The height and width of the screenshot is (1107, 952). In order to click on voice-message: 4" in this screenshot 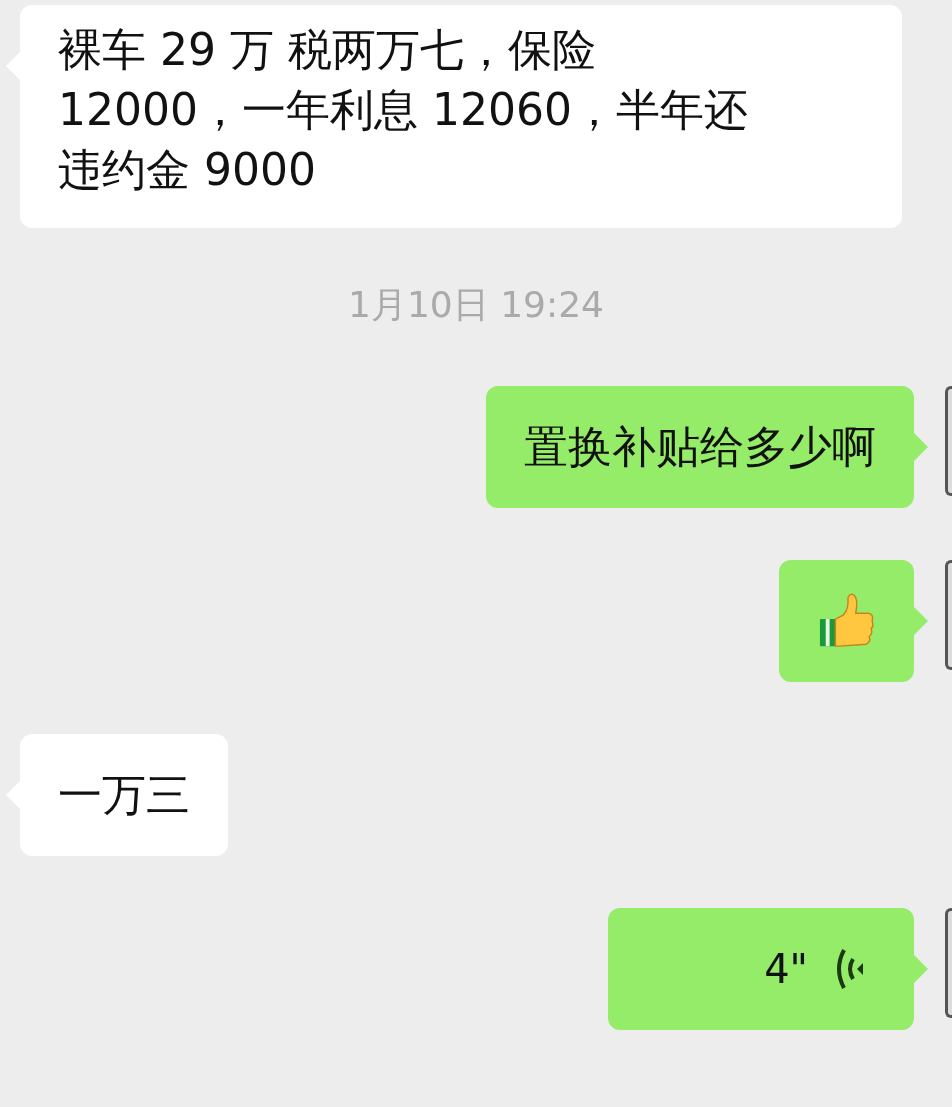, I will do `click(761, 969)`.